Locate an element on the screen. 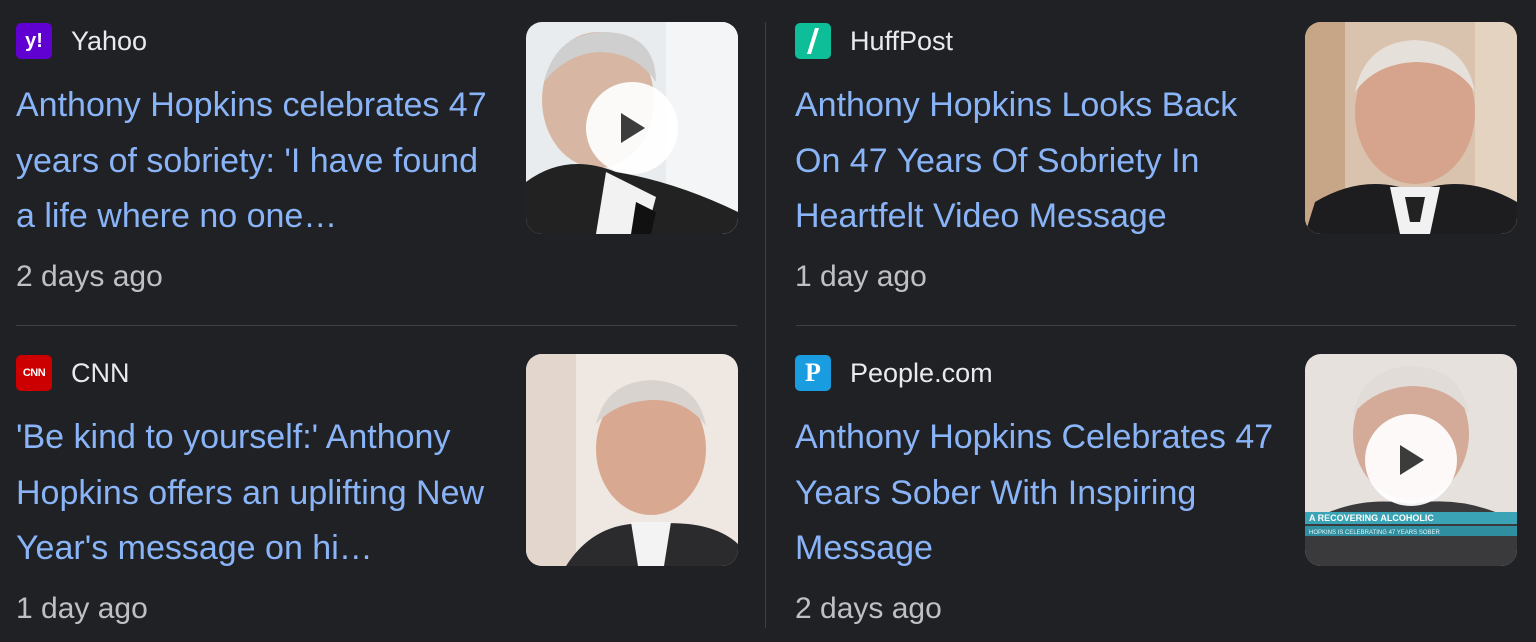 Image resolution: width=1536 pixels, height=642 pixels. source-name: Yahoo is located at coordinates (109, 40).